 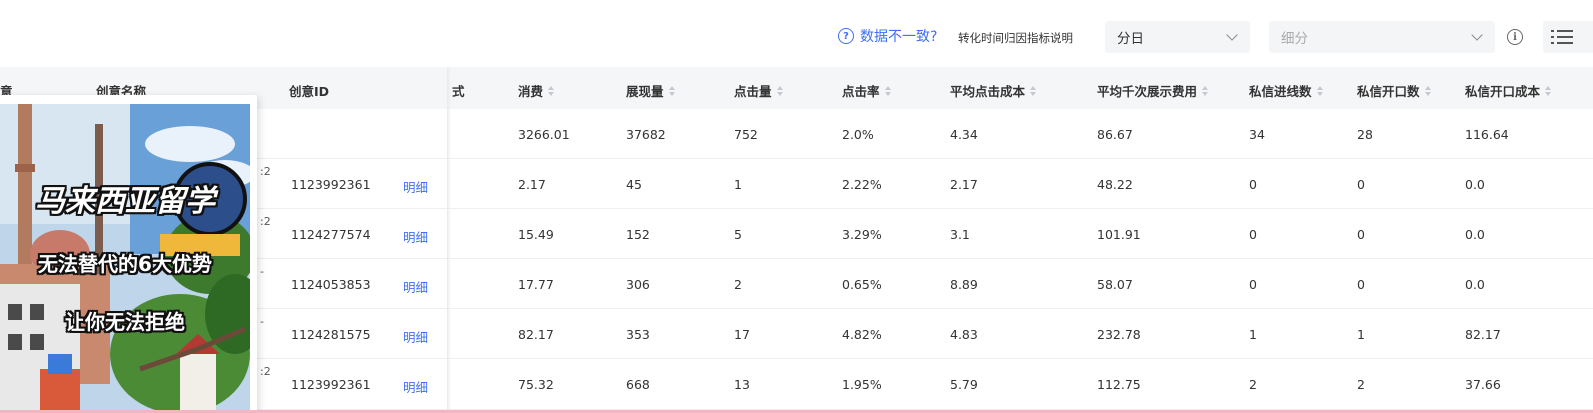 What do you see at coordinates (1361, 334) in the screenshot?
I see `dm-opens-cell: 1` at bounding box center [1361, 334].